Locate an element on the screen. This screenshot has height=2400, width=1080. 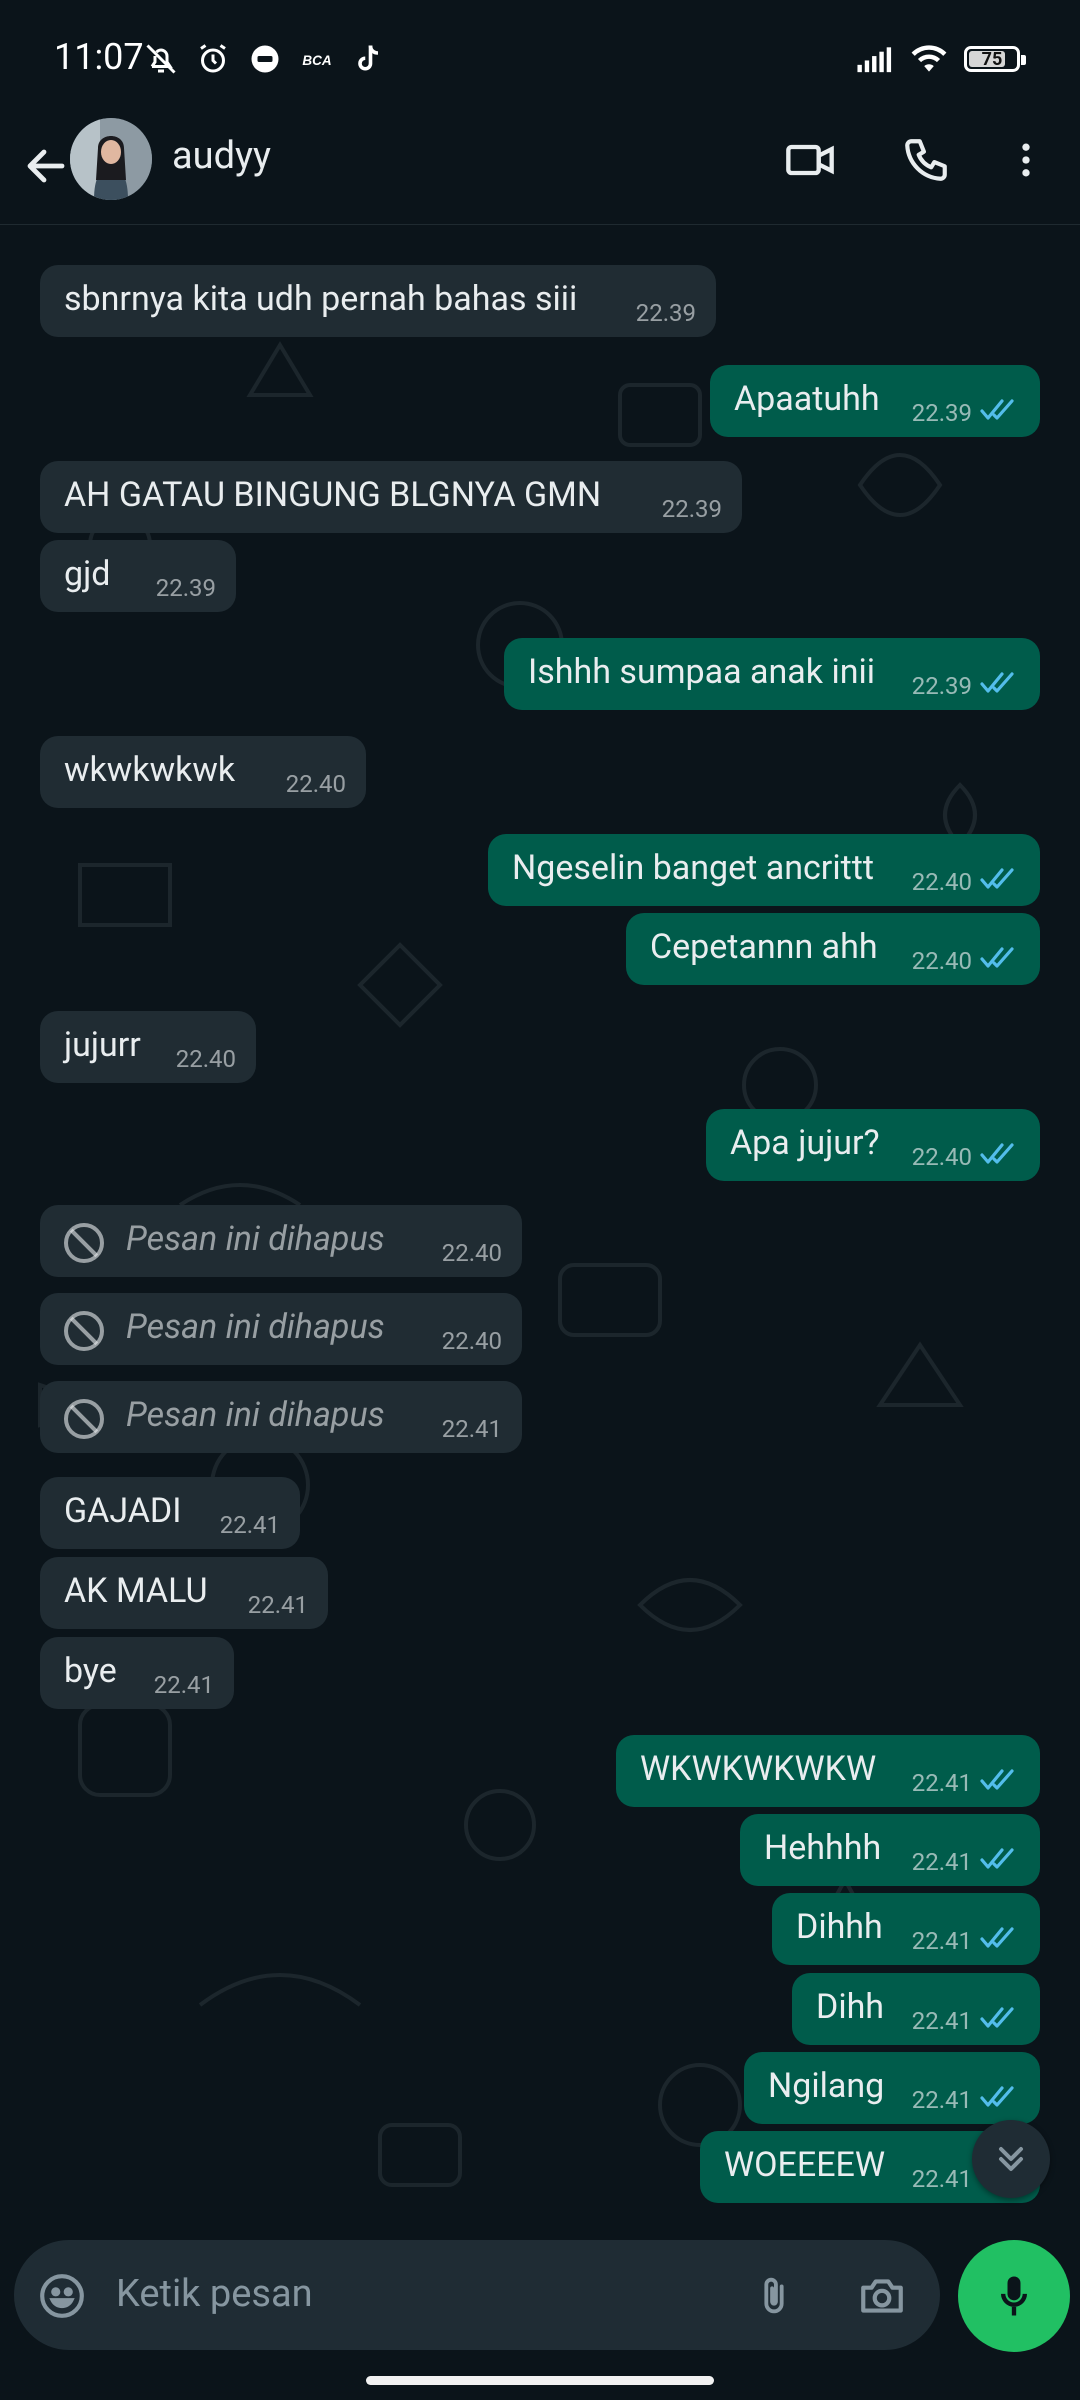
incoming-message-bubble: bye 22.41 is located at coordinates (137, 1673).